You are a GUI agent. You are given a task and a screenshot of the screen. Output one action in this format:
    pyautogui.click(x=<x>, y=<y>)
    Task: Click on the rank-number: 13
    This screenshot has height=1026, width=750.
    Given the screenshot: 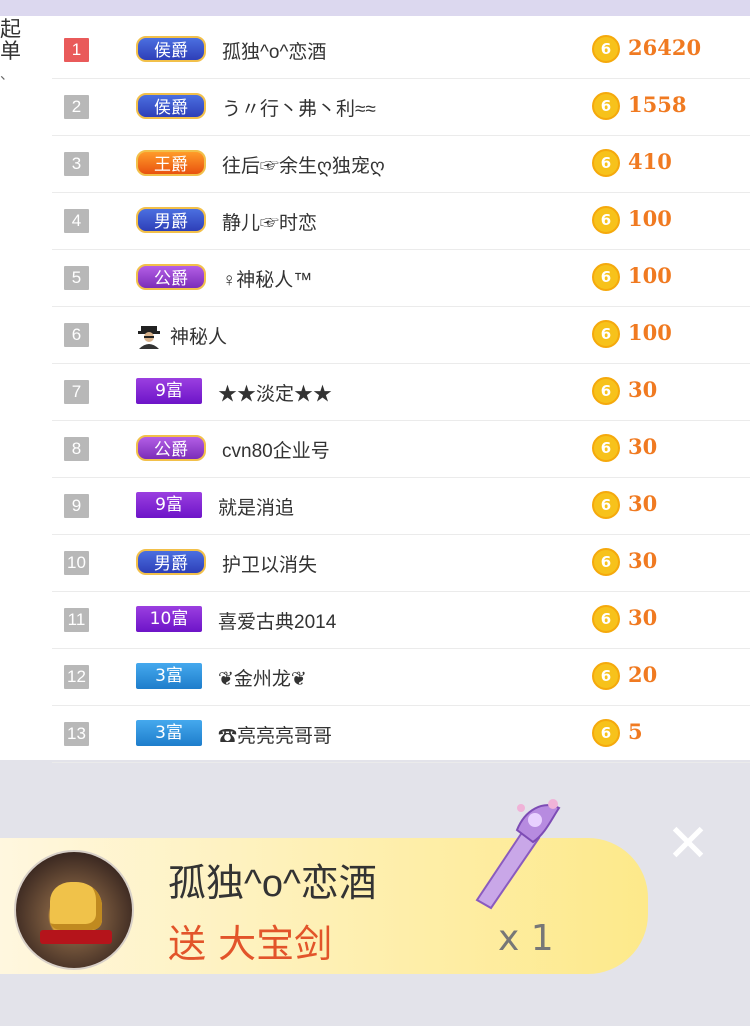 What is the action you would take?
    pyautogui.click(x=76, y=734)
    